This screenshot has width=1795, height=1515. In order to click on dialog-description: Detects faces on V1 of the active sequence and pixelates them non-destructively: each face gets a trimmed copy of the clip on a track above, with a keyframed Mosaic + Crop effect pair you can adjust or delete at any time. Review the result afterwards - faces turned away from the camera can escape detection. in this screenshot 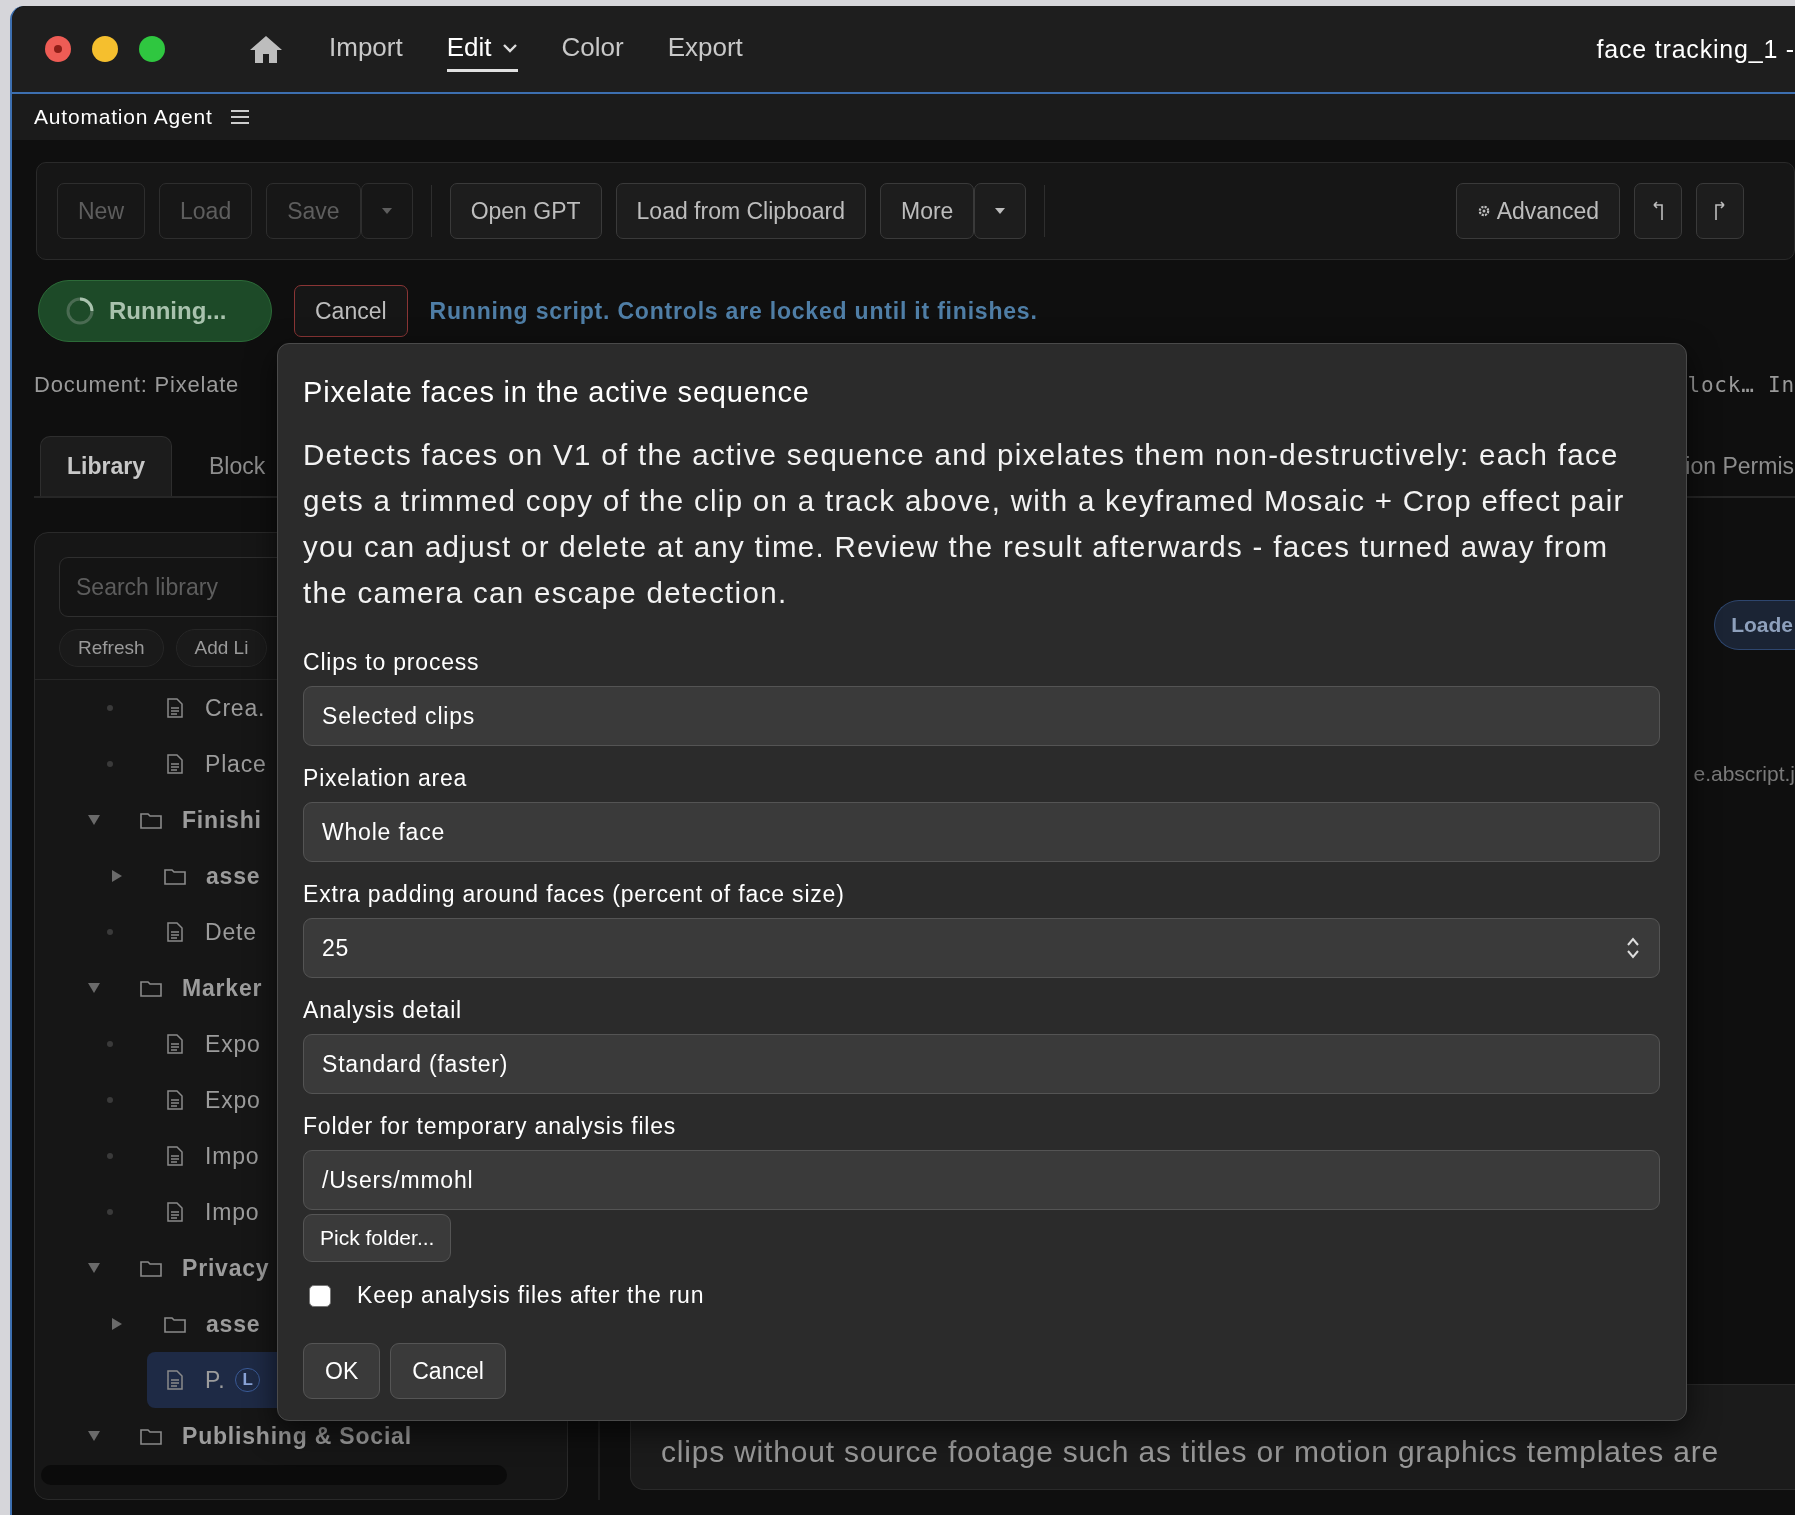, I will do `click(964, 524)`.